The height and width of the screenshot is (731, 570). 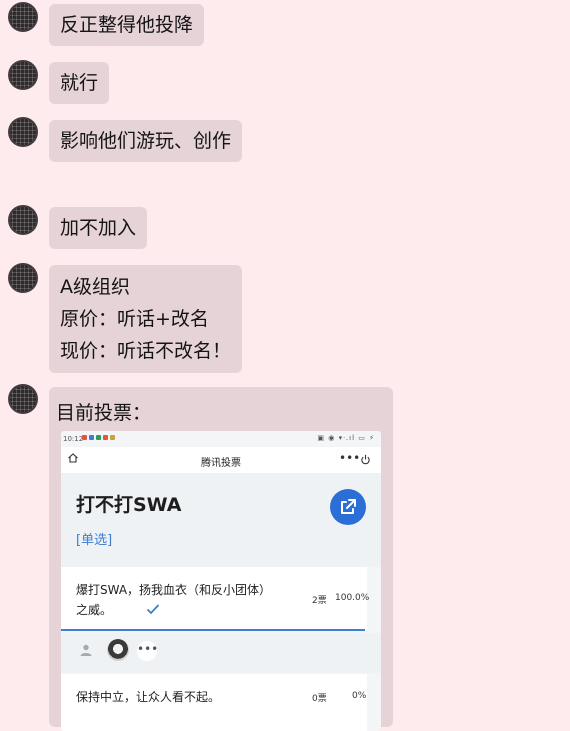 I want to click on image-caption: 目前投票：, so click(x=104, y=413).